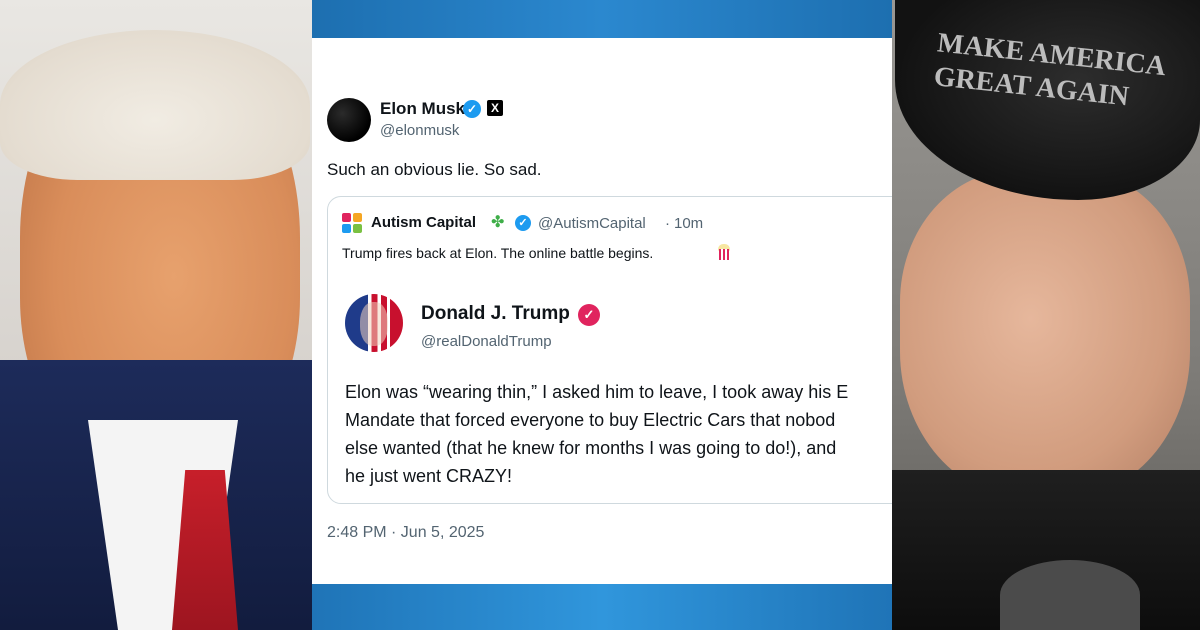 The width and height of the screenshot is (1200, 630). I want to click on bottom-band, so click(602, 607).